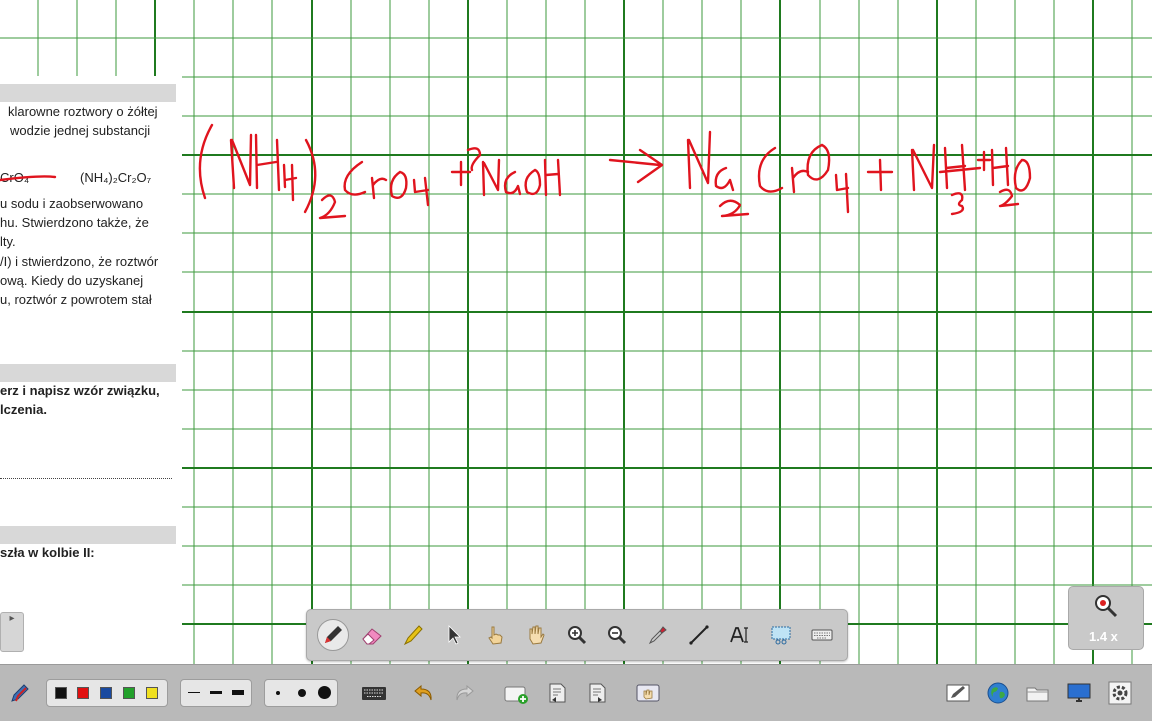  I want to click on color-palette, so click(107, 693).